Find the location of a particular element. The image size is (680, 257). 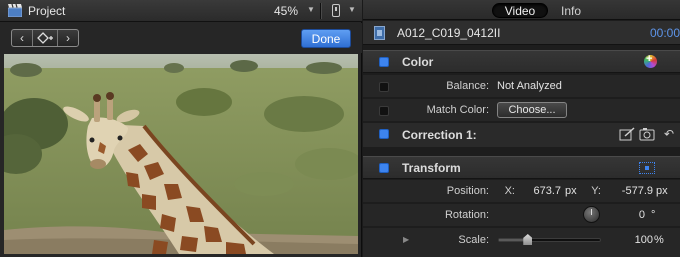

scale-label: Scale: is located at coordinates (473, 240).